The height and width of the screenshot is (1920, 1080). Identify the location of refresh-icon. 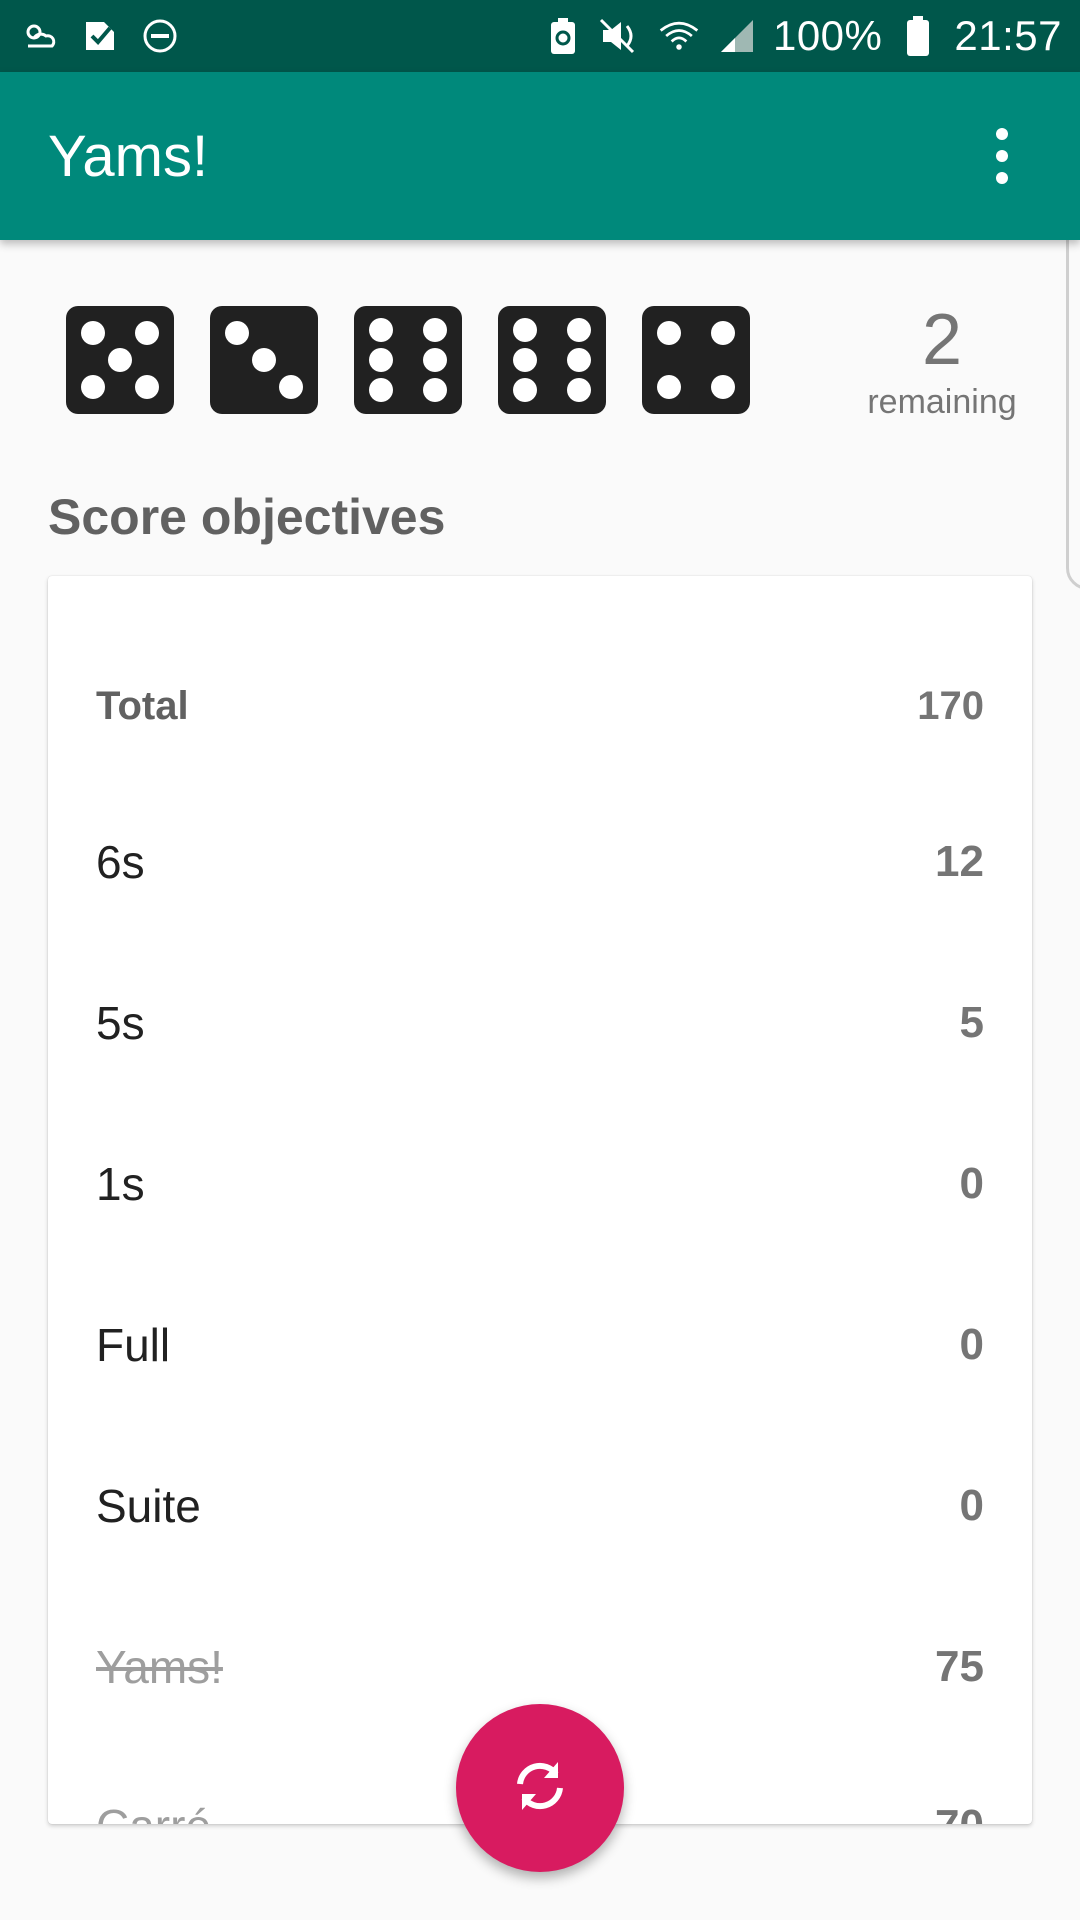
(540, 1788).